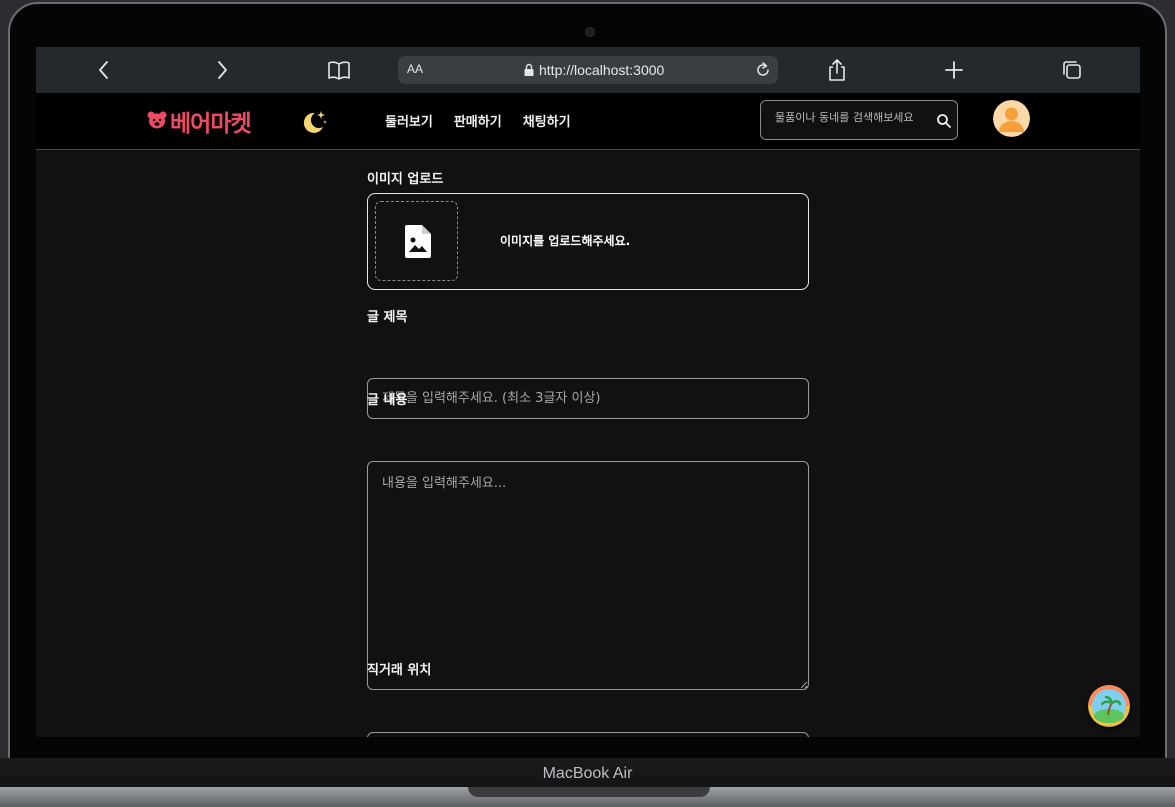  What do you see at coordinates (387, 400) in the screenshot?
I see `content-label: 글 내용` at bounding box center [387, 400].